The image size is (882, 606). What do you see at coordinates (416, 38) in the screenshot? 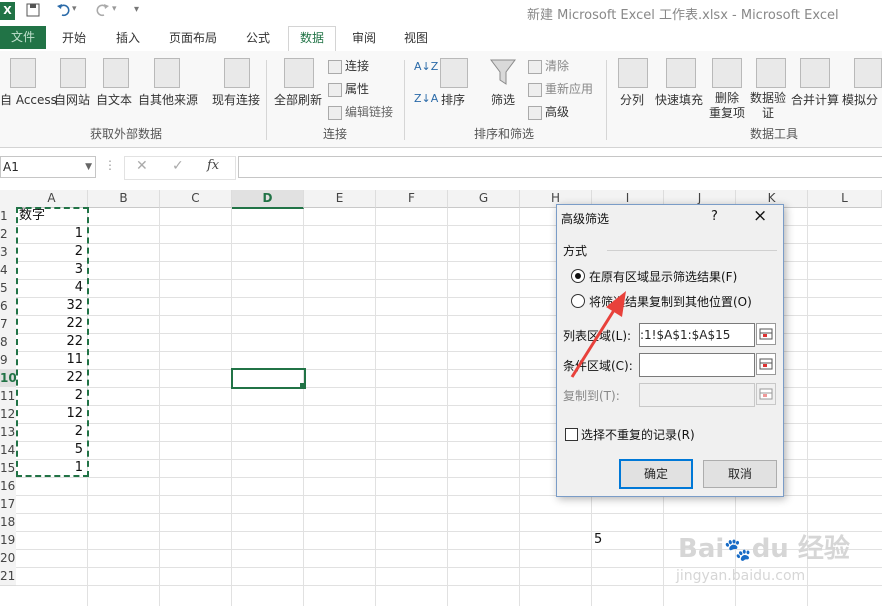
I see `tab-view: 视图` at bounding box center [416, 38].